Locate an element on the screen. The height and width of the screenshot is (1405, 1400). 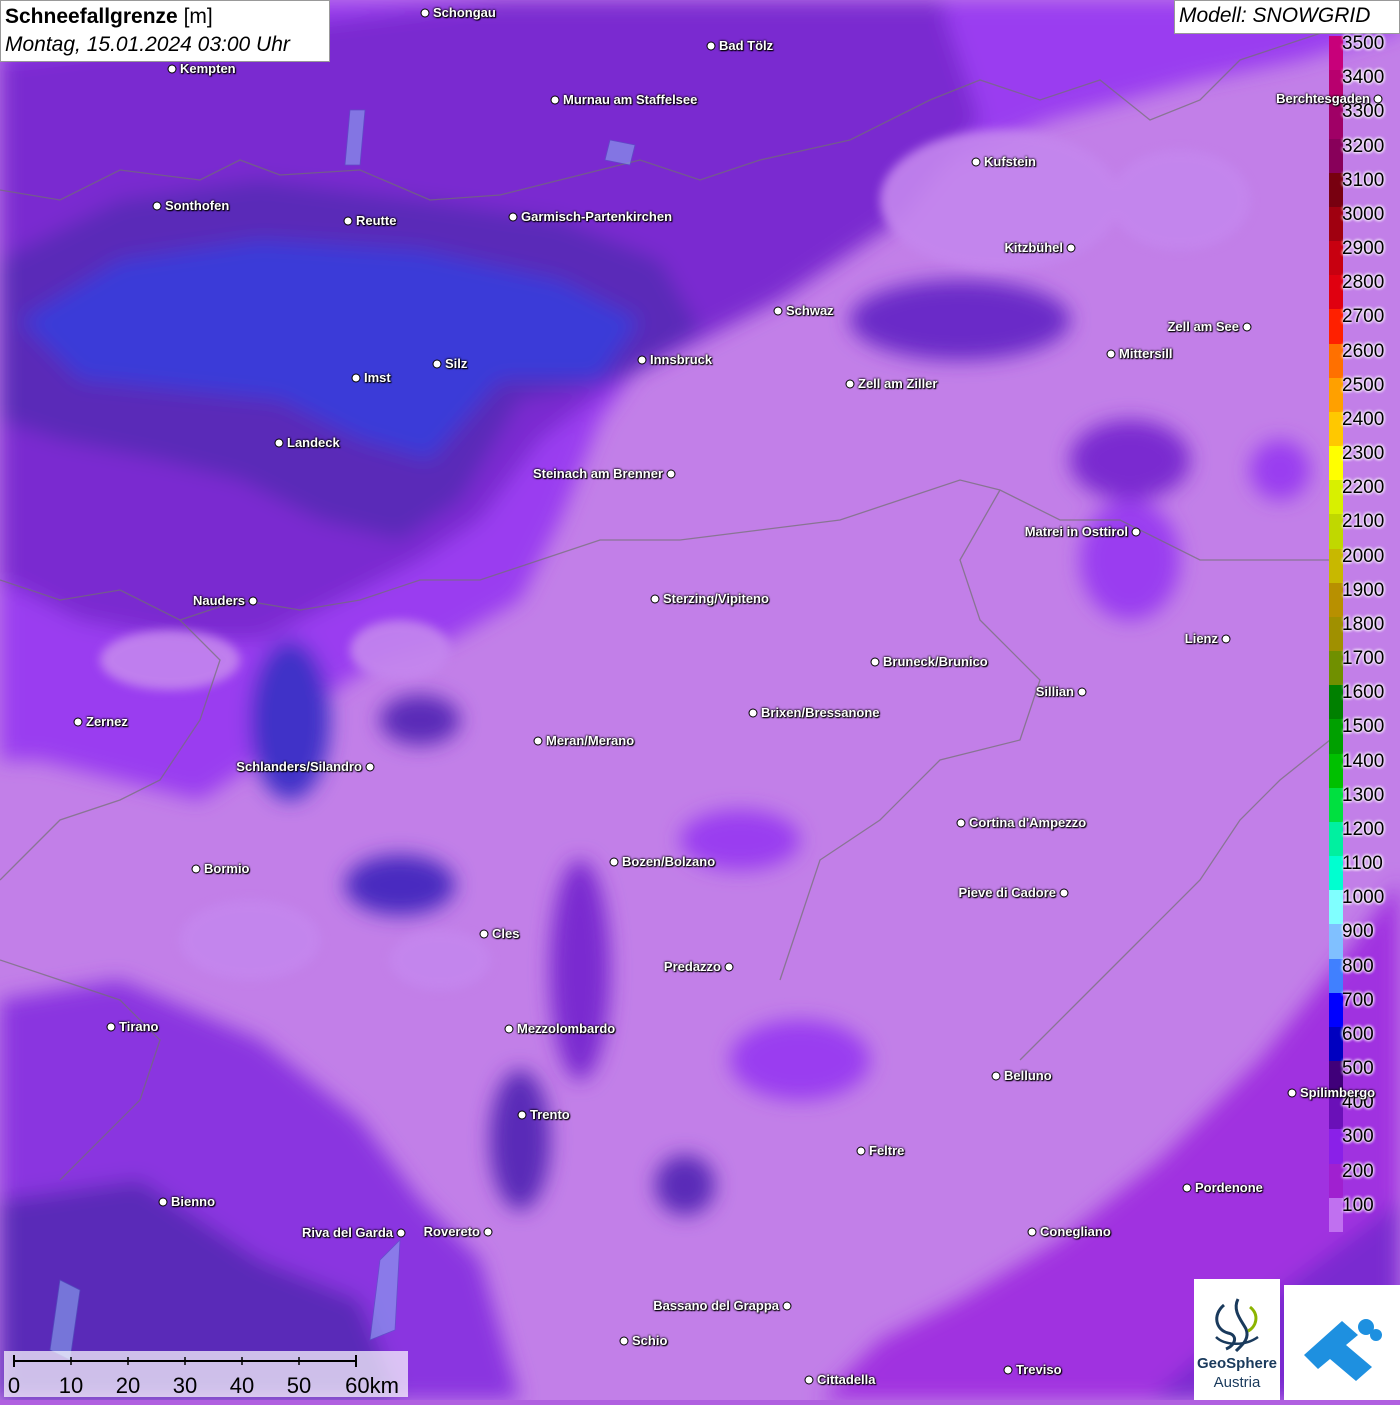
city-label: Bormio is located at coordinates (227, 868).